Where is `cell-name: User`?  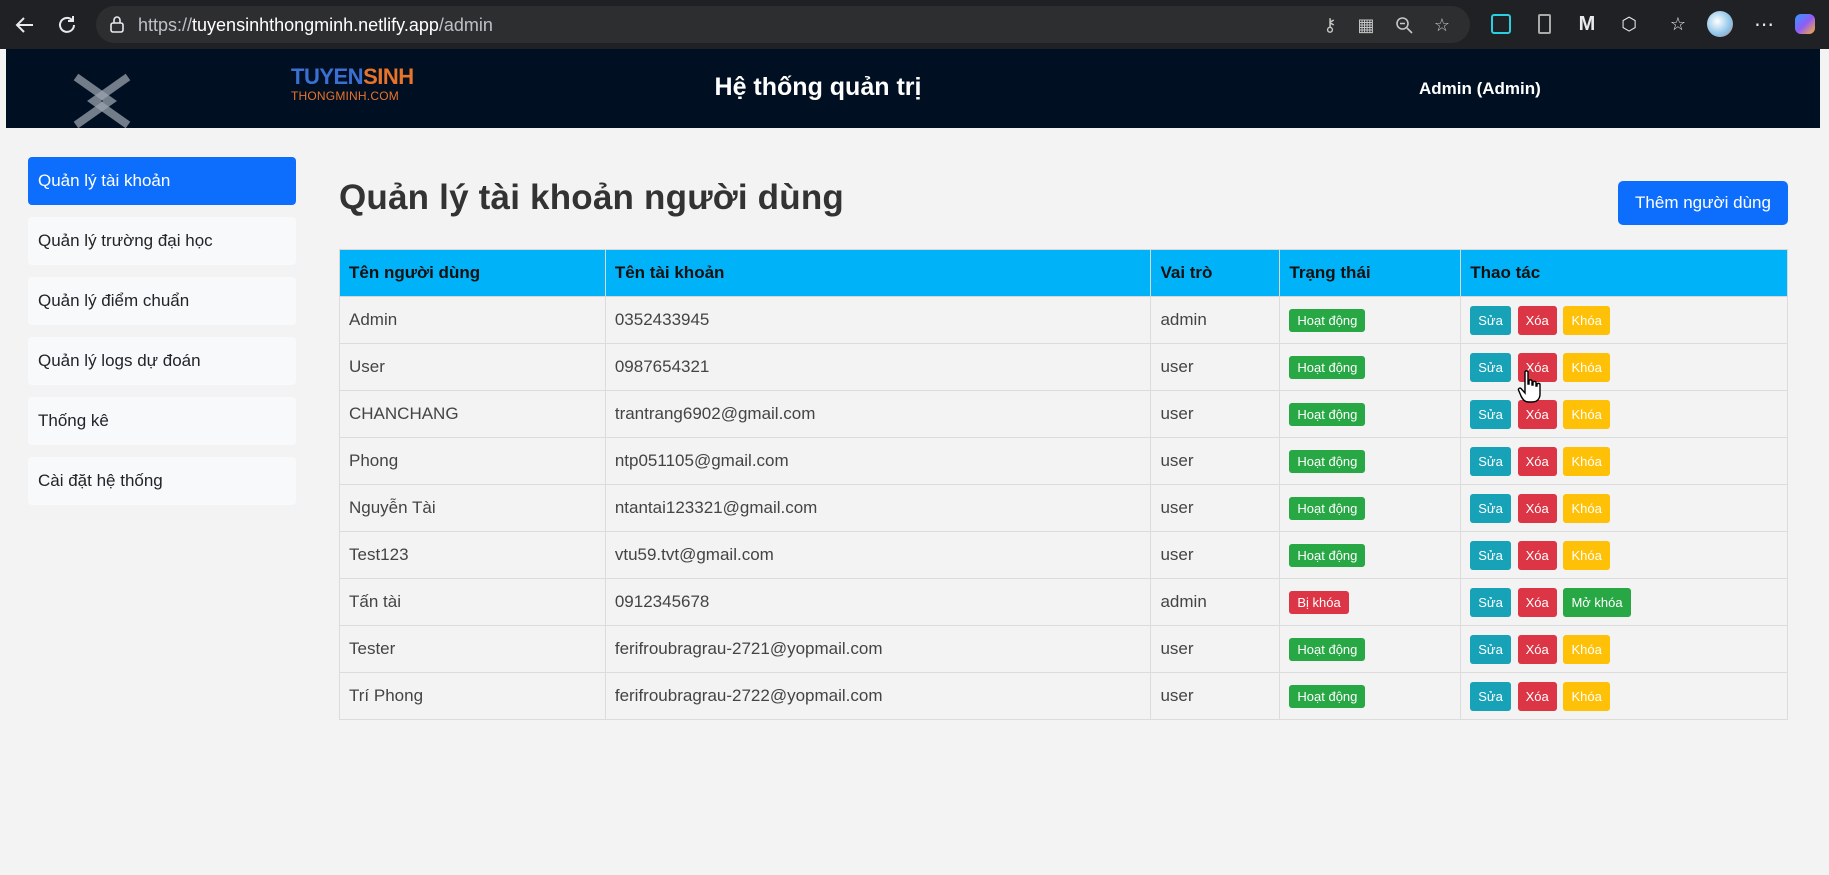
cell-name: User is located at coordinates (472, 367).